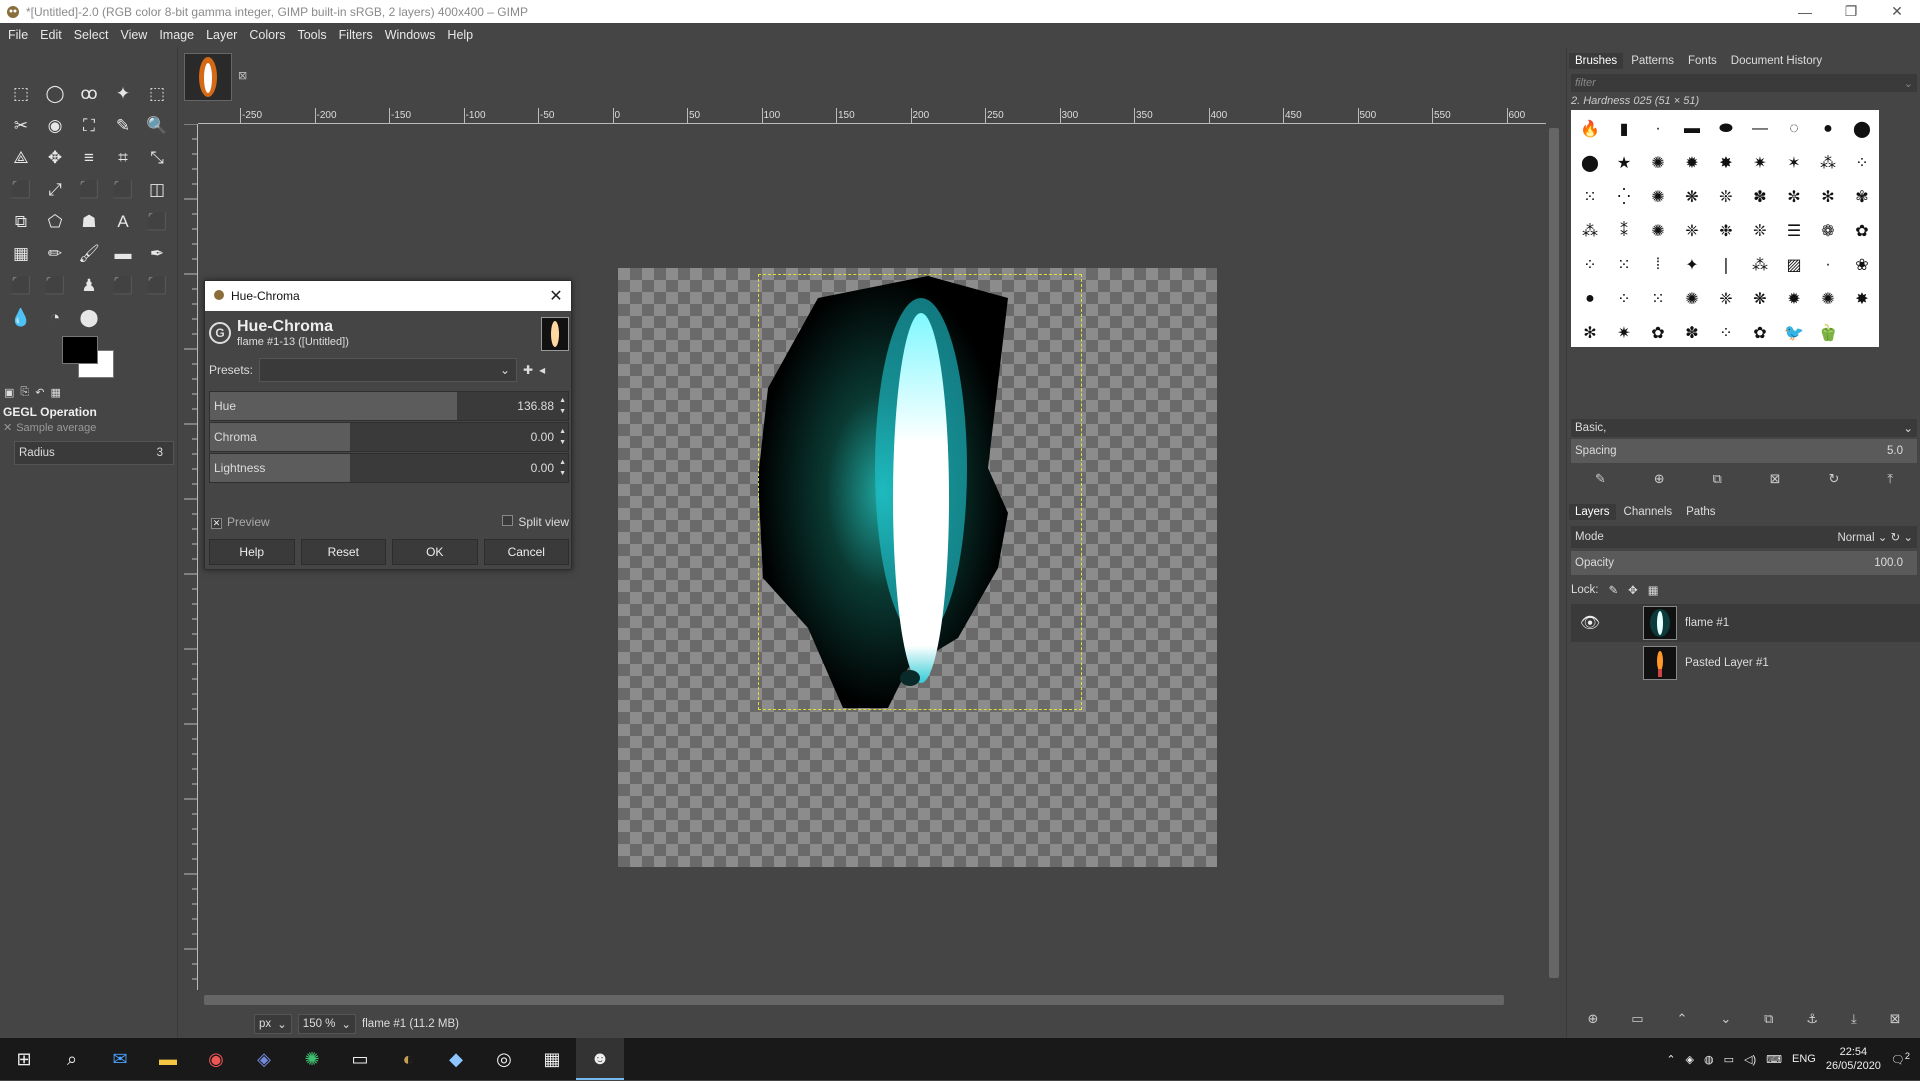 Image resolution: width=1920 pixels, height=1081 pixels. Describe the element at coordinates (1624, 231) in the screenshot. I see `brush-swatch: ⁑` at that location.